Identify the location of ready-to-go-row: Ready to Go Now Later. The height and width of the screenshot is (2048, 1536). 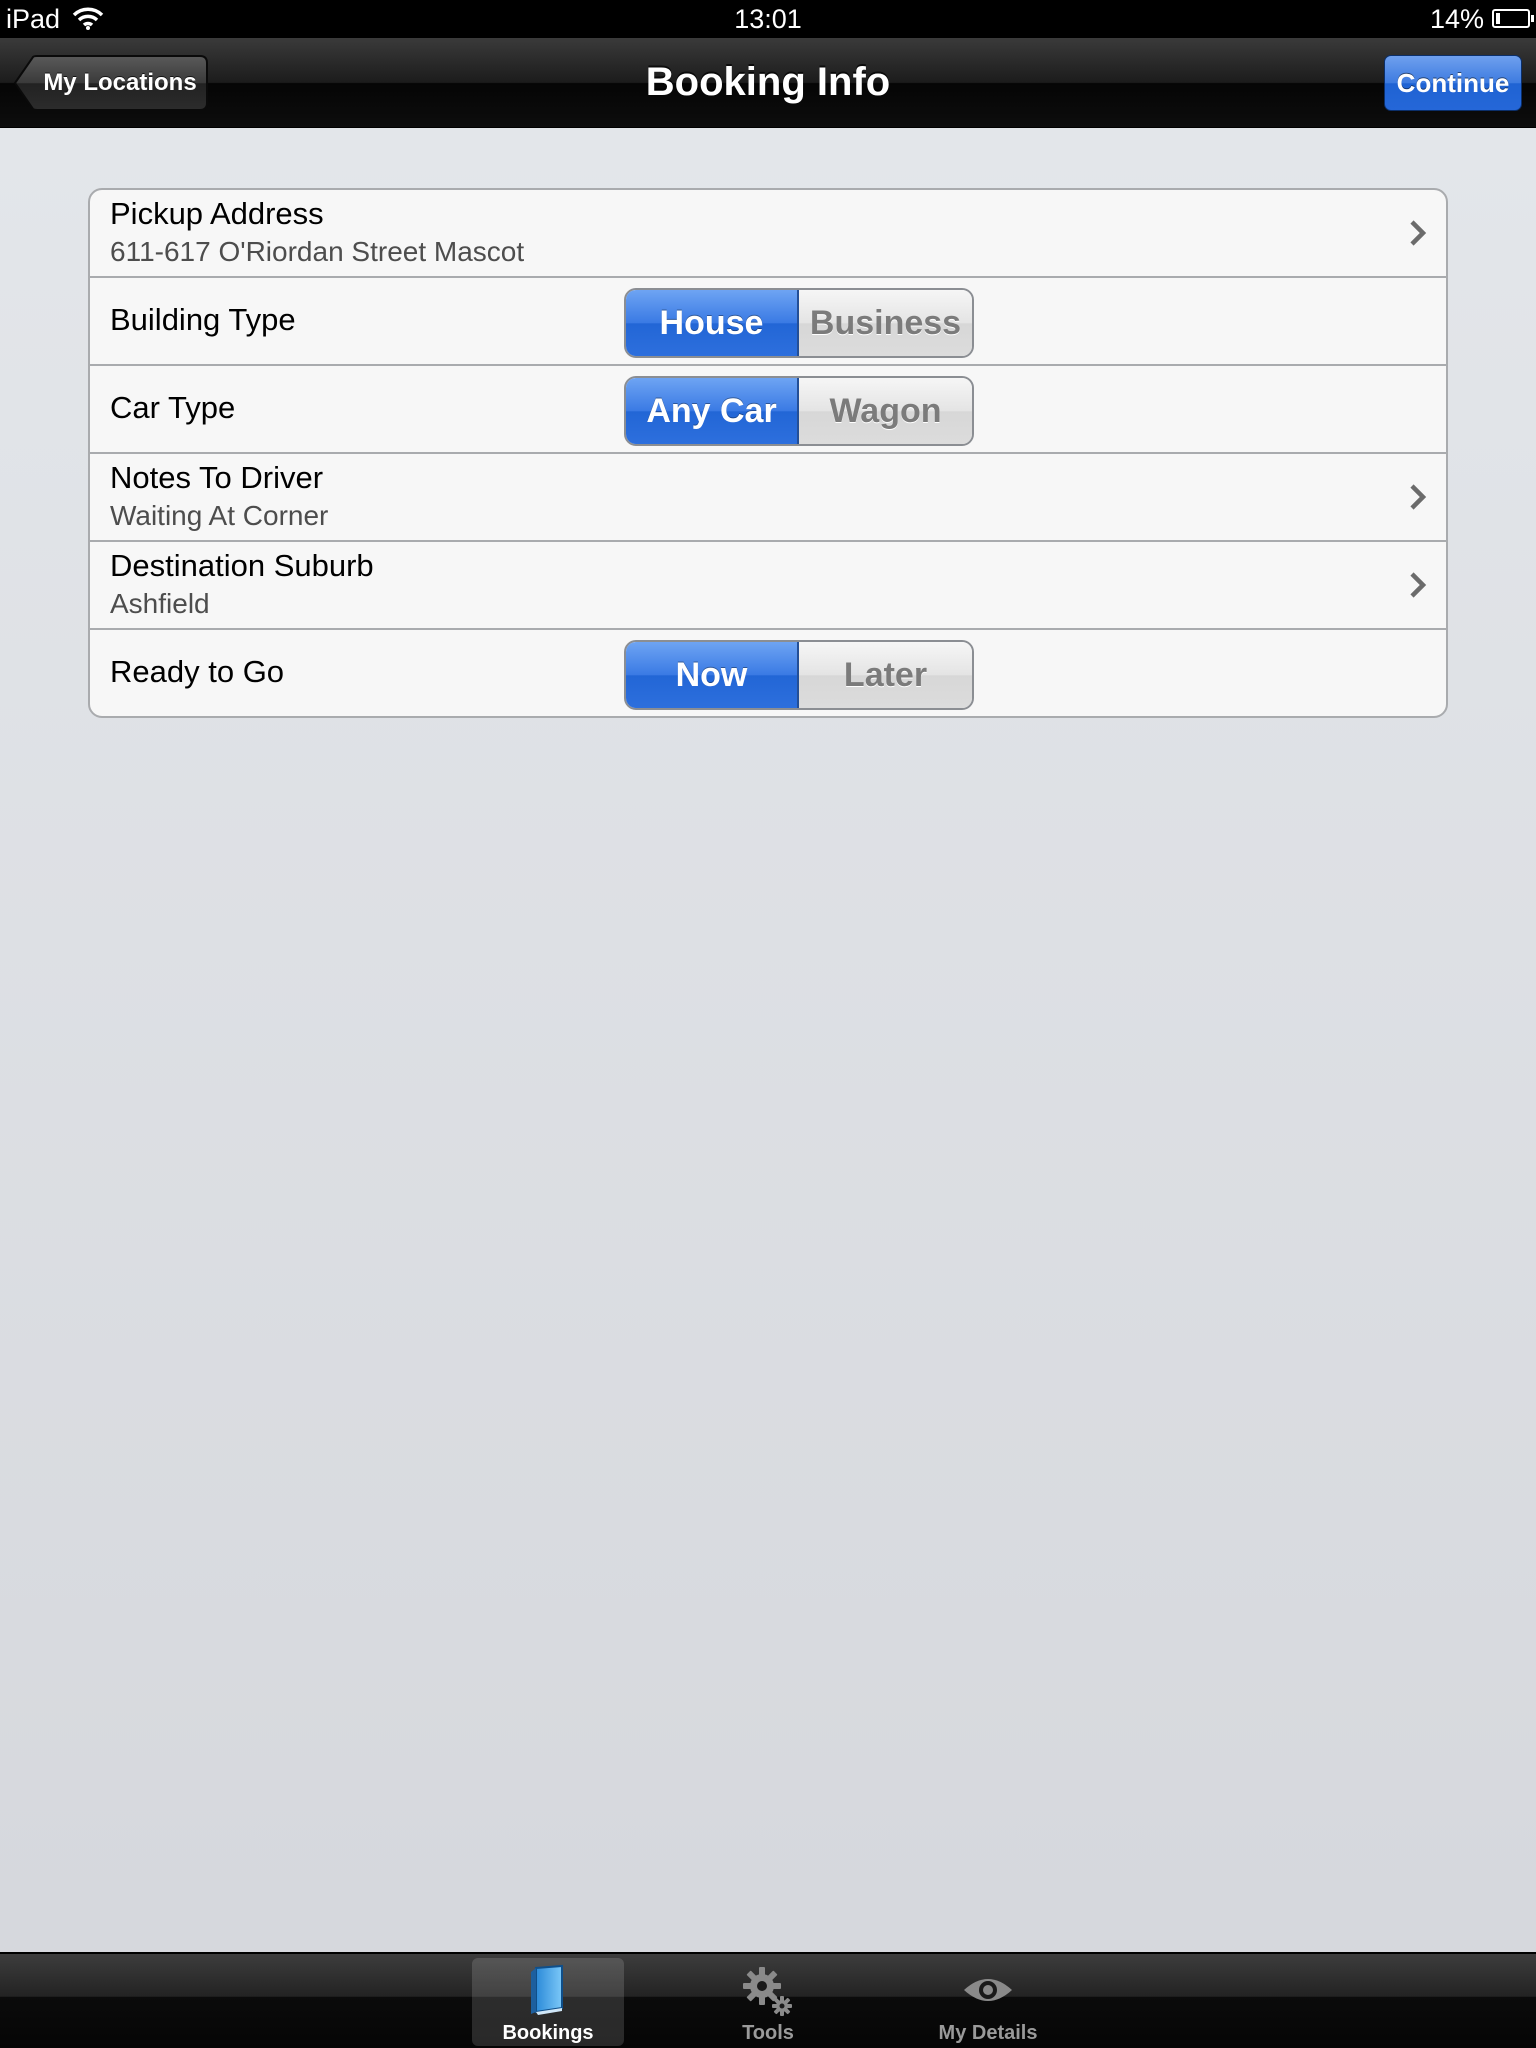
(768, 673).